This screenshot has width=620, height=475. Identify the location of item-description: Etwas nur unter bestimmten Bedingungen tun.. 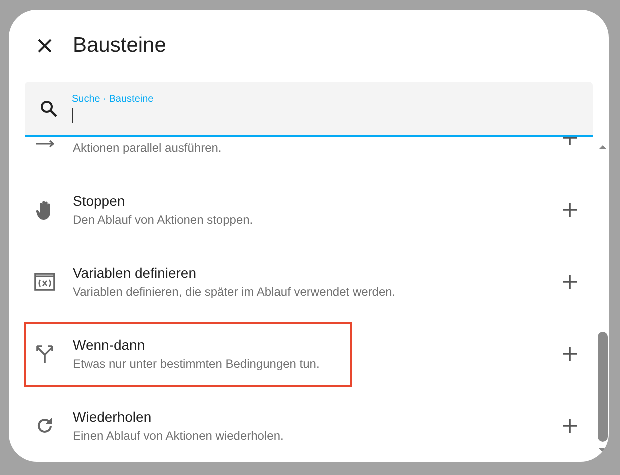
(196, 364).